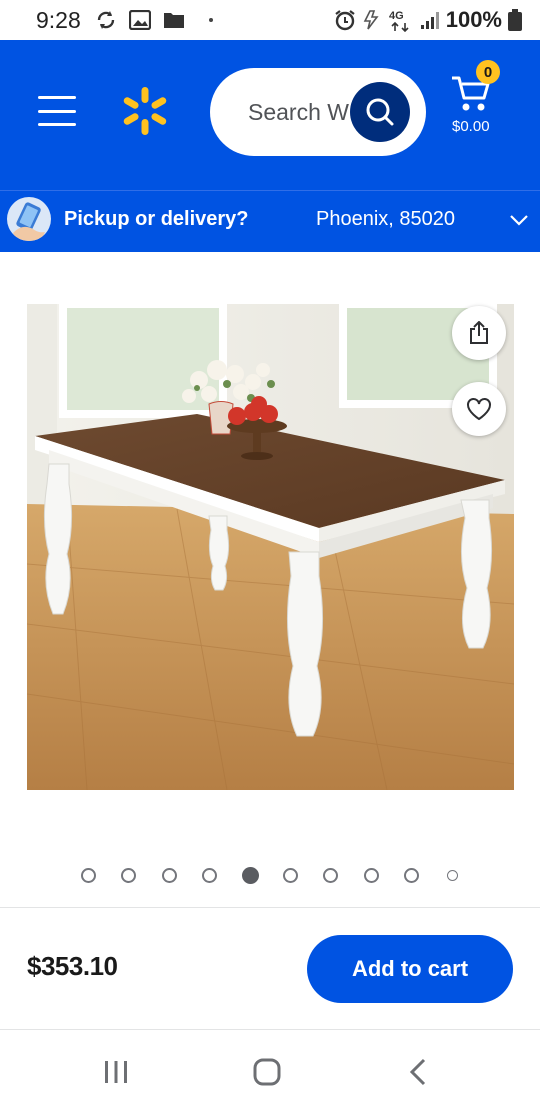 This screenshot has width=540, height=1110. I want to click on pickup-delivery-label: Pickup or delivery?, so click(156, 219).